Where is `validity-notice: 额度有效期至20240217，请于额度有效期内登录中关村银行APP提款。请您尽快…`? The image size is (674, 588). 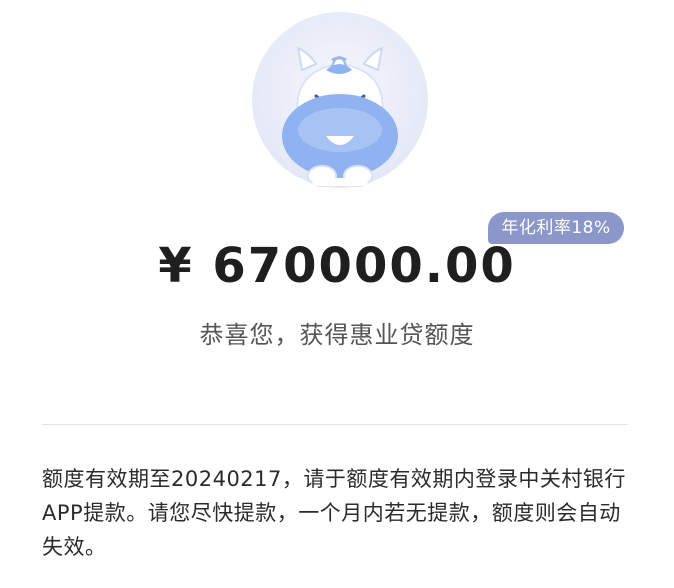 validity-notice: 额度有效期至20240217，请于额度有效期内登录中关村银行APP提款。请您尽快… is located at coordinates (334, 513).